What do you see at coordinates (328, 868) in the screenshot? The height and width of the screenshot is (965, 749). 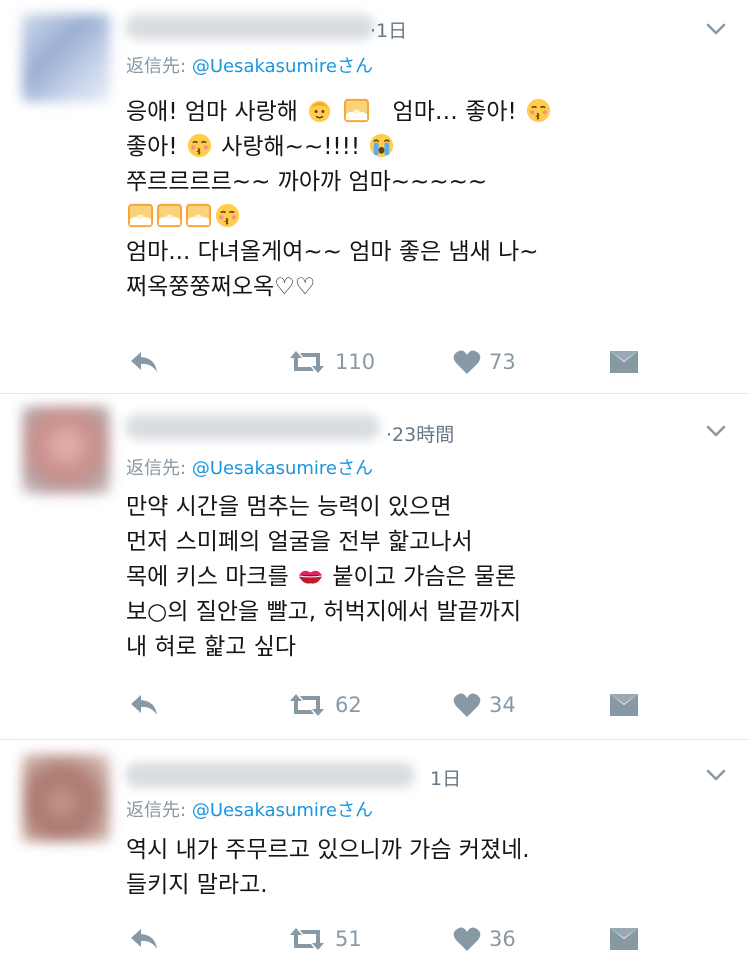 I see `tweet-text: 역시 내가 주무르고 있으니까 가슴 커졌네. 들키지 말라고.` at bounding box center [328, 868].